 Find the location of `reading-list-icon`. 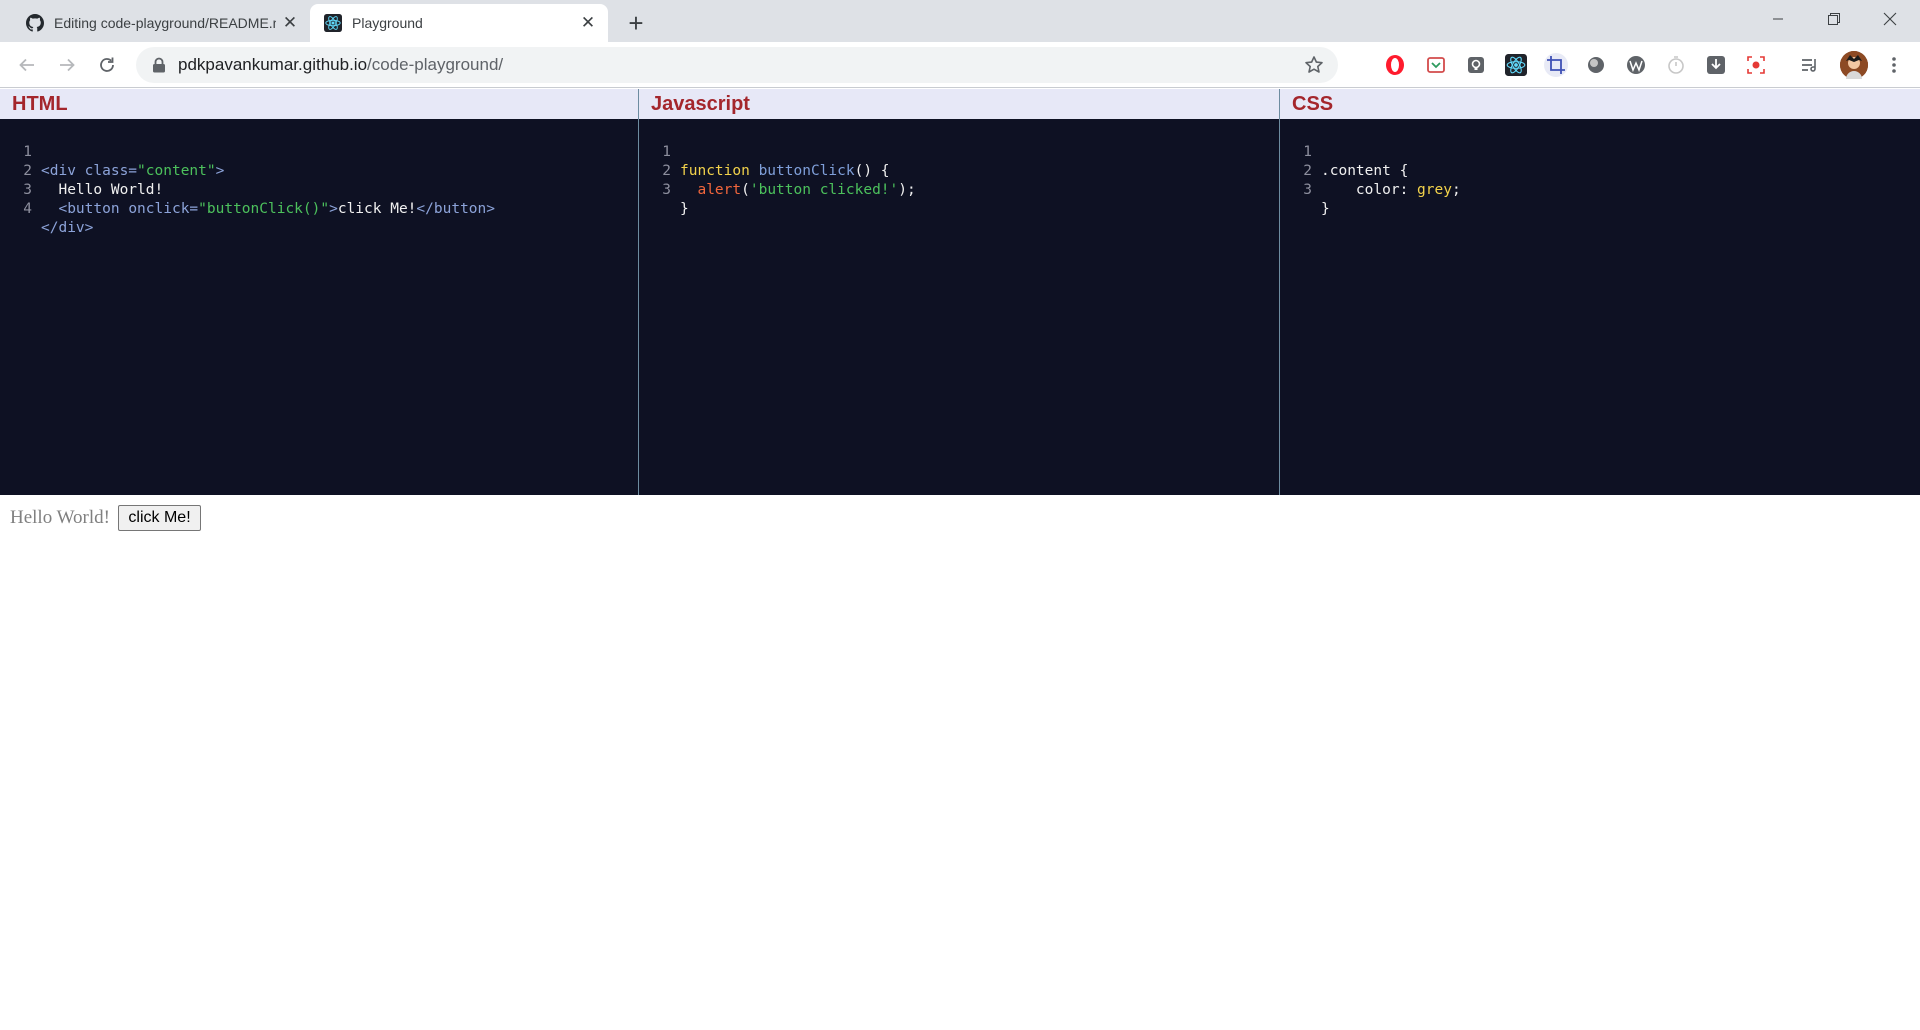

reading-list-icon is located at coordinates (1810, 65).